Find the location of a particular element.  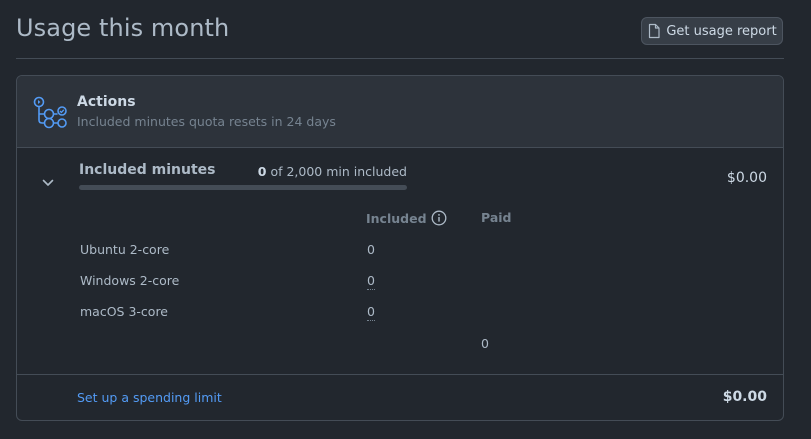

included-column-header: Included is located at coordinates (406, 219).